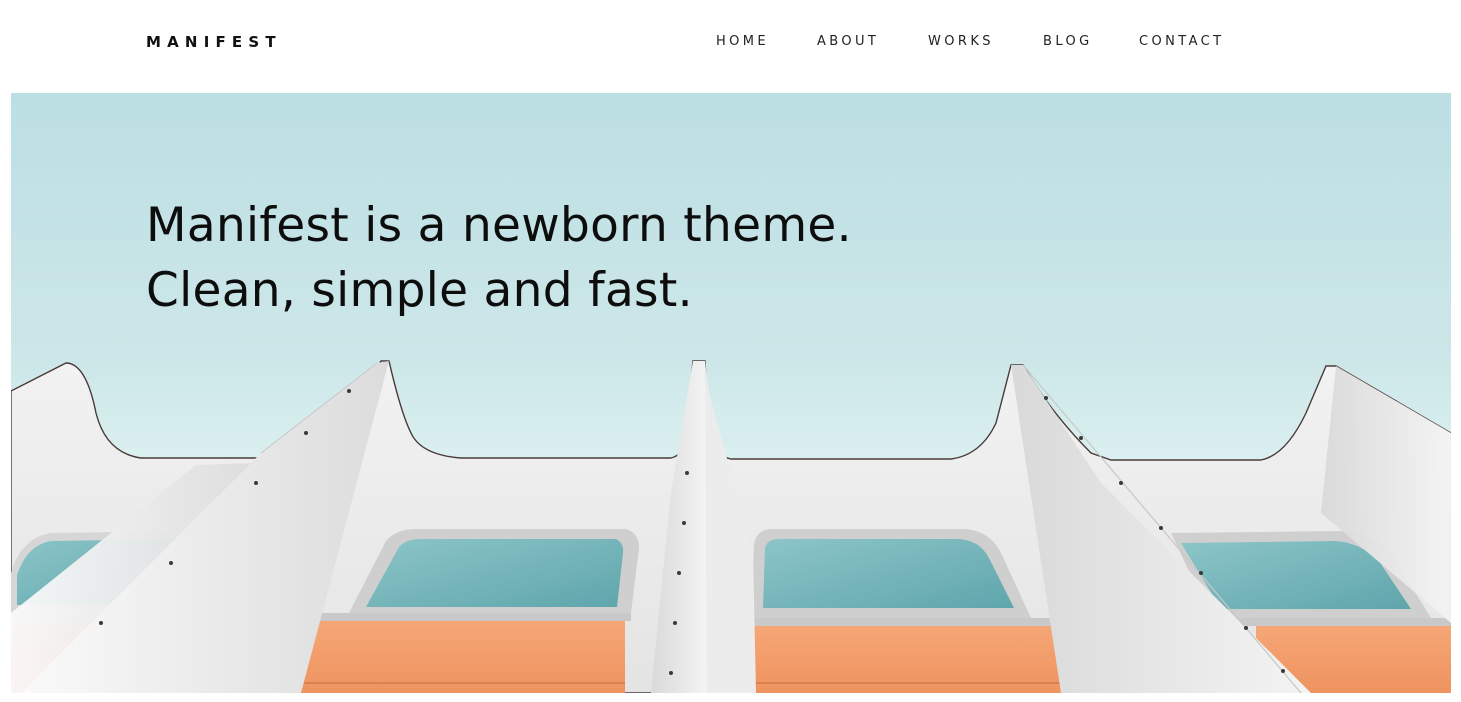 The image size is (1461, 702). What do you see at coordinates (1068, 42) in the screenshot?
I see `nav-item-blog: BLOG` at bounding box center [1068, 42].